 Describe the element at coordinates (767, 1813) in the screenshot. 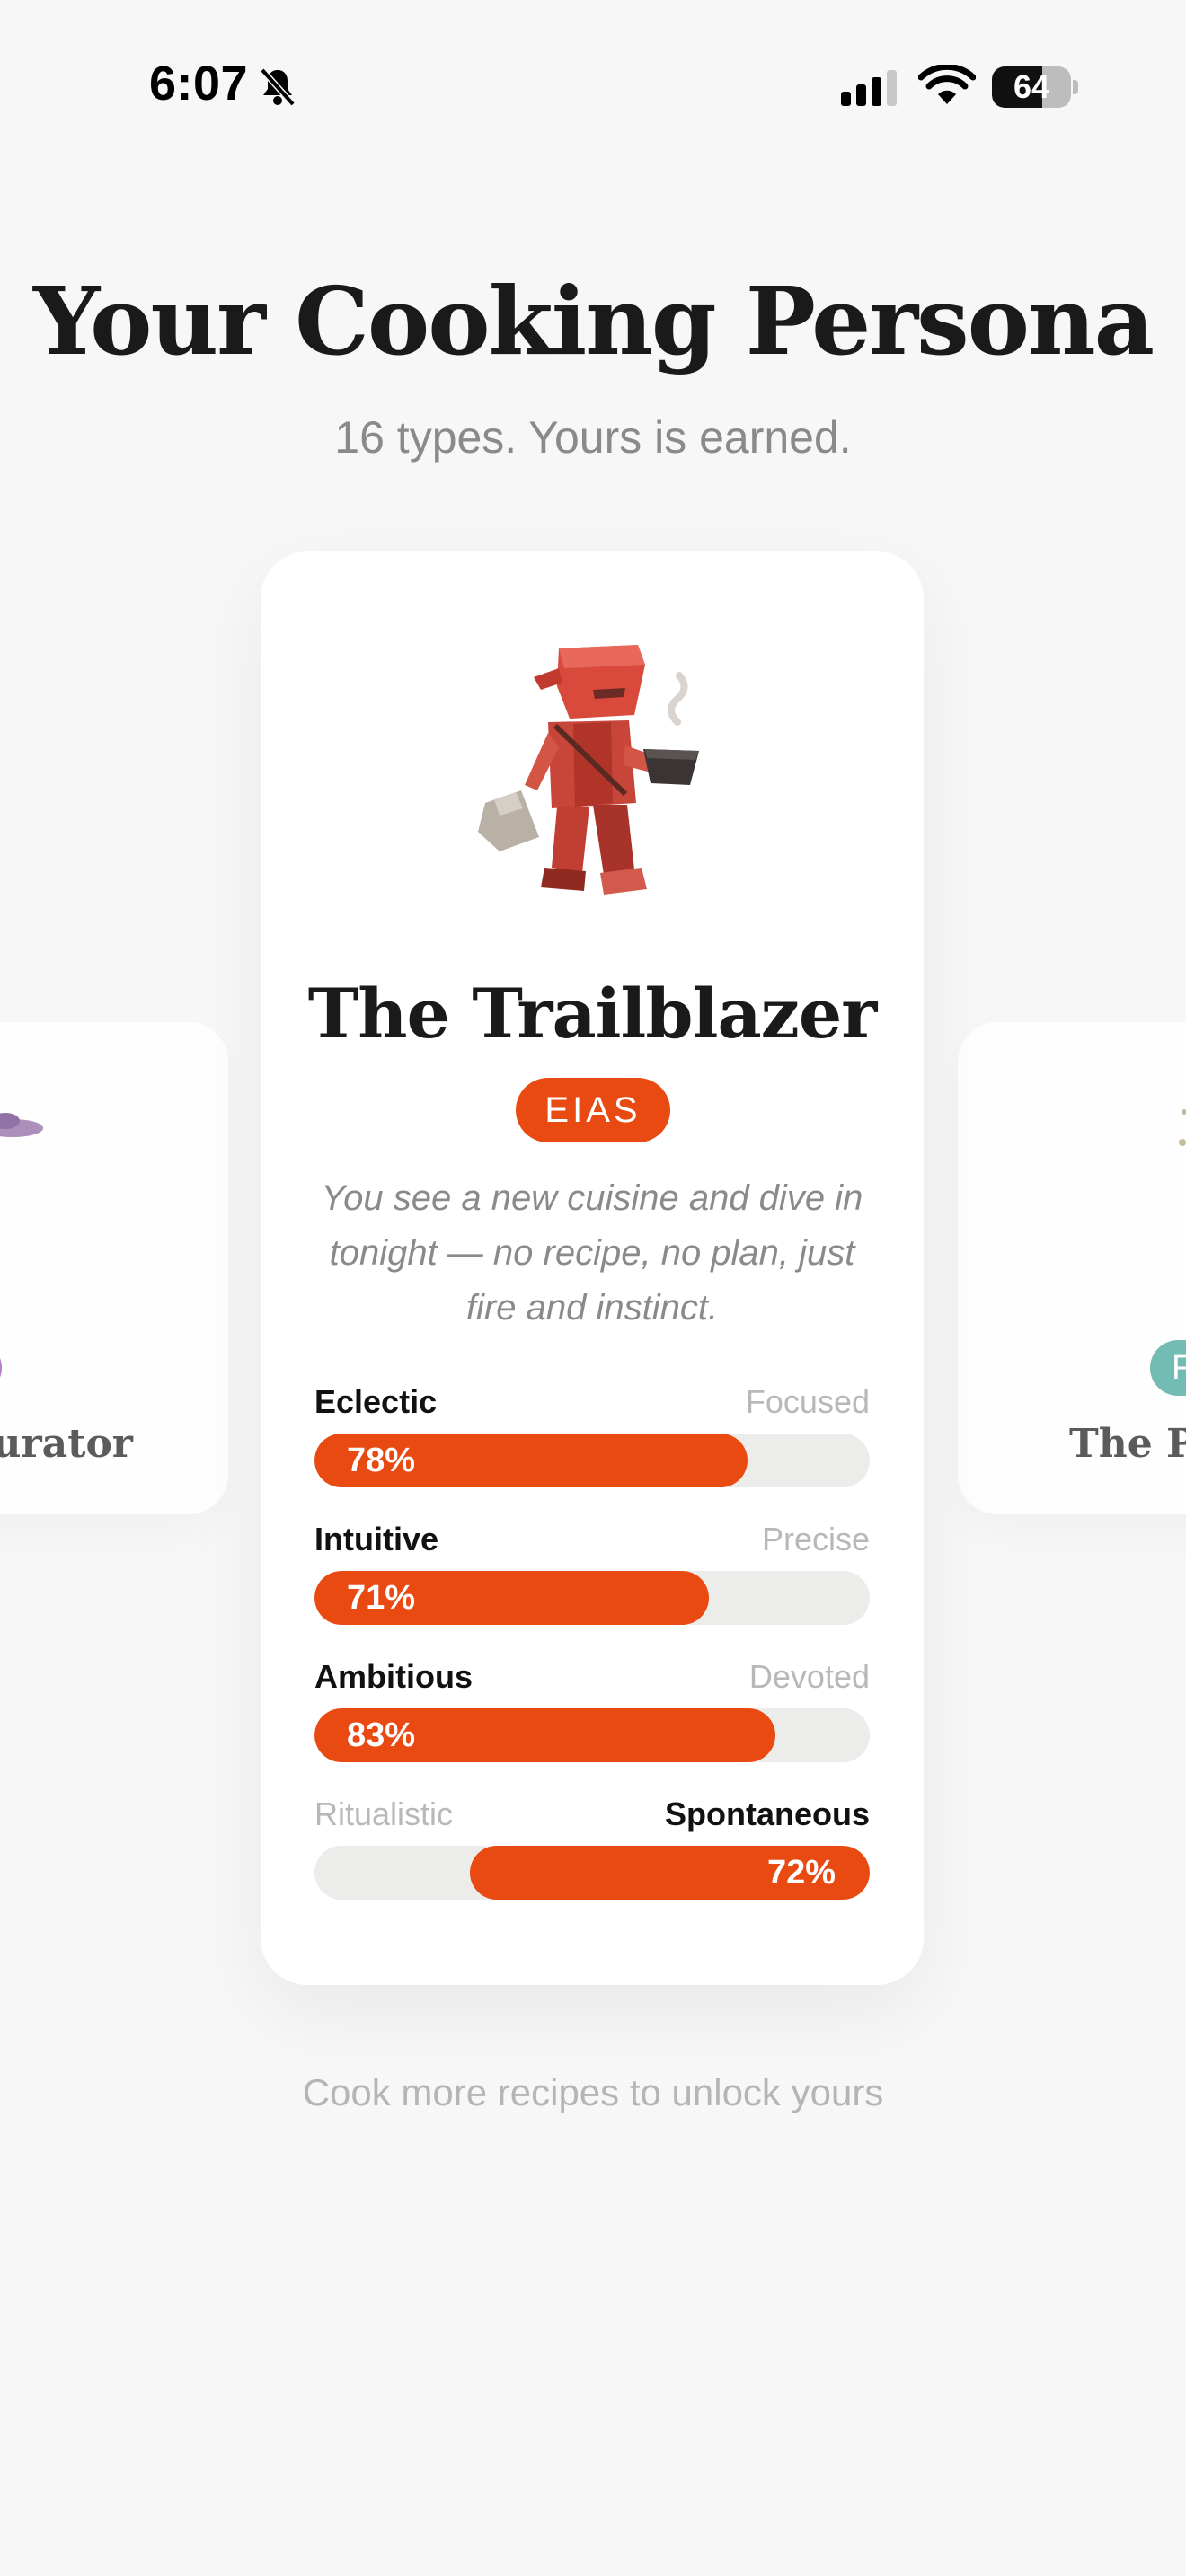

I see `trait-right-label: Spontaneous` at that location.